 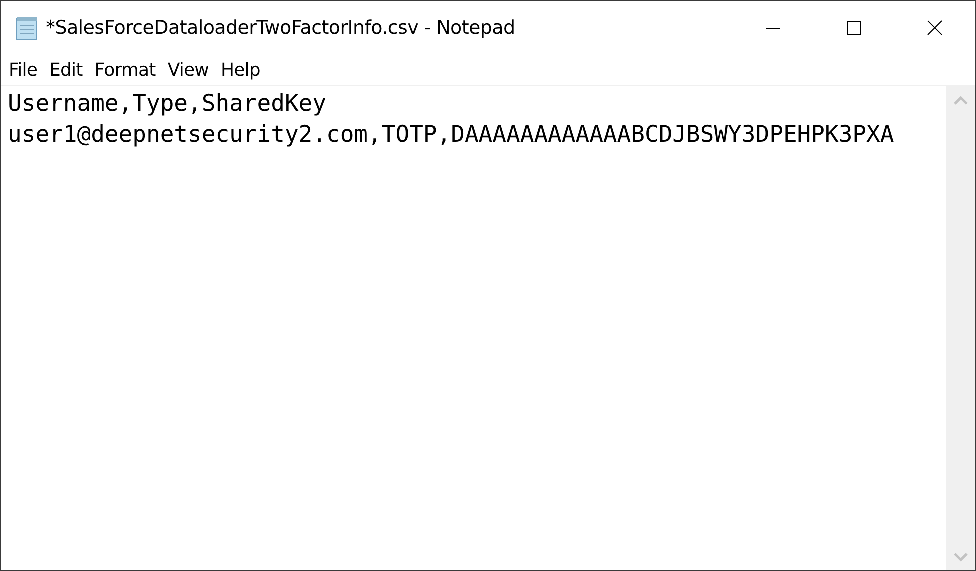 What do you see at coordinates (452, 135) in the screenshot?
I see `text-line: user1@deepnetsecurity2.com,TOTP,DAAAAAAAAAAAABCDJBSWY3DPEHPK3PXA` at bounding box center [452, 135].